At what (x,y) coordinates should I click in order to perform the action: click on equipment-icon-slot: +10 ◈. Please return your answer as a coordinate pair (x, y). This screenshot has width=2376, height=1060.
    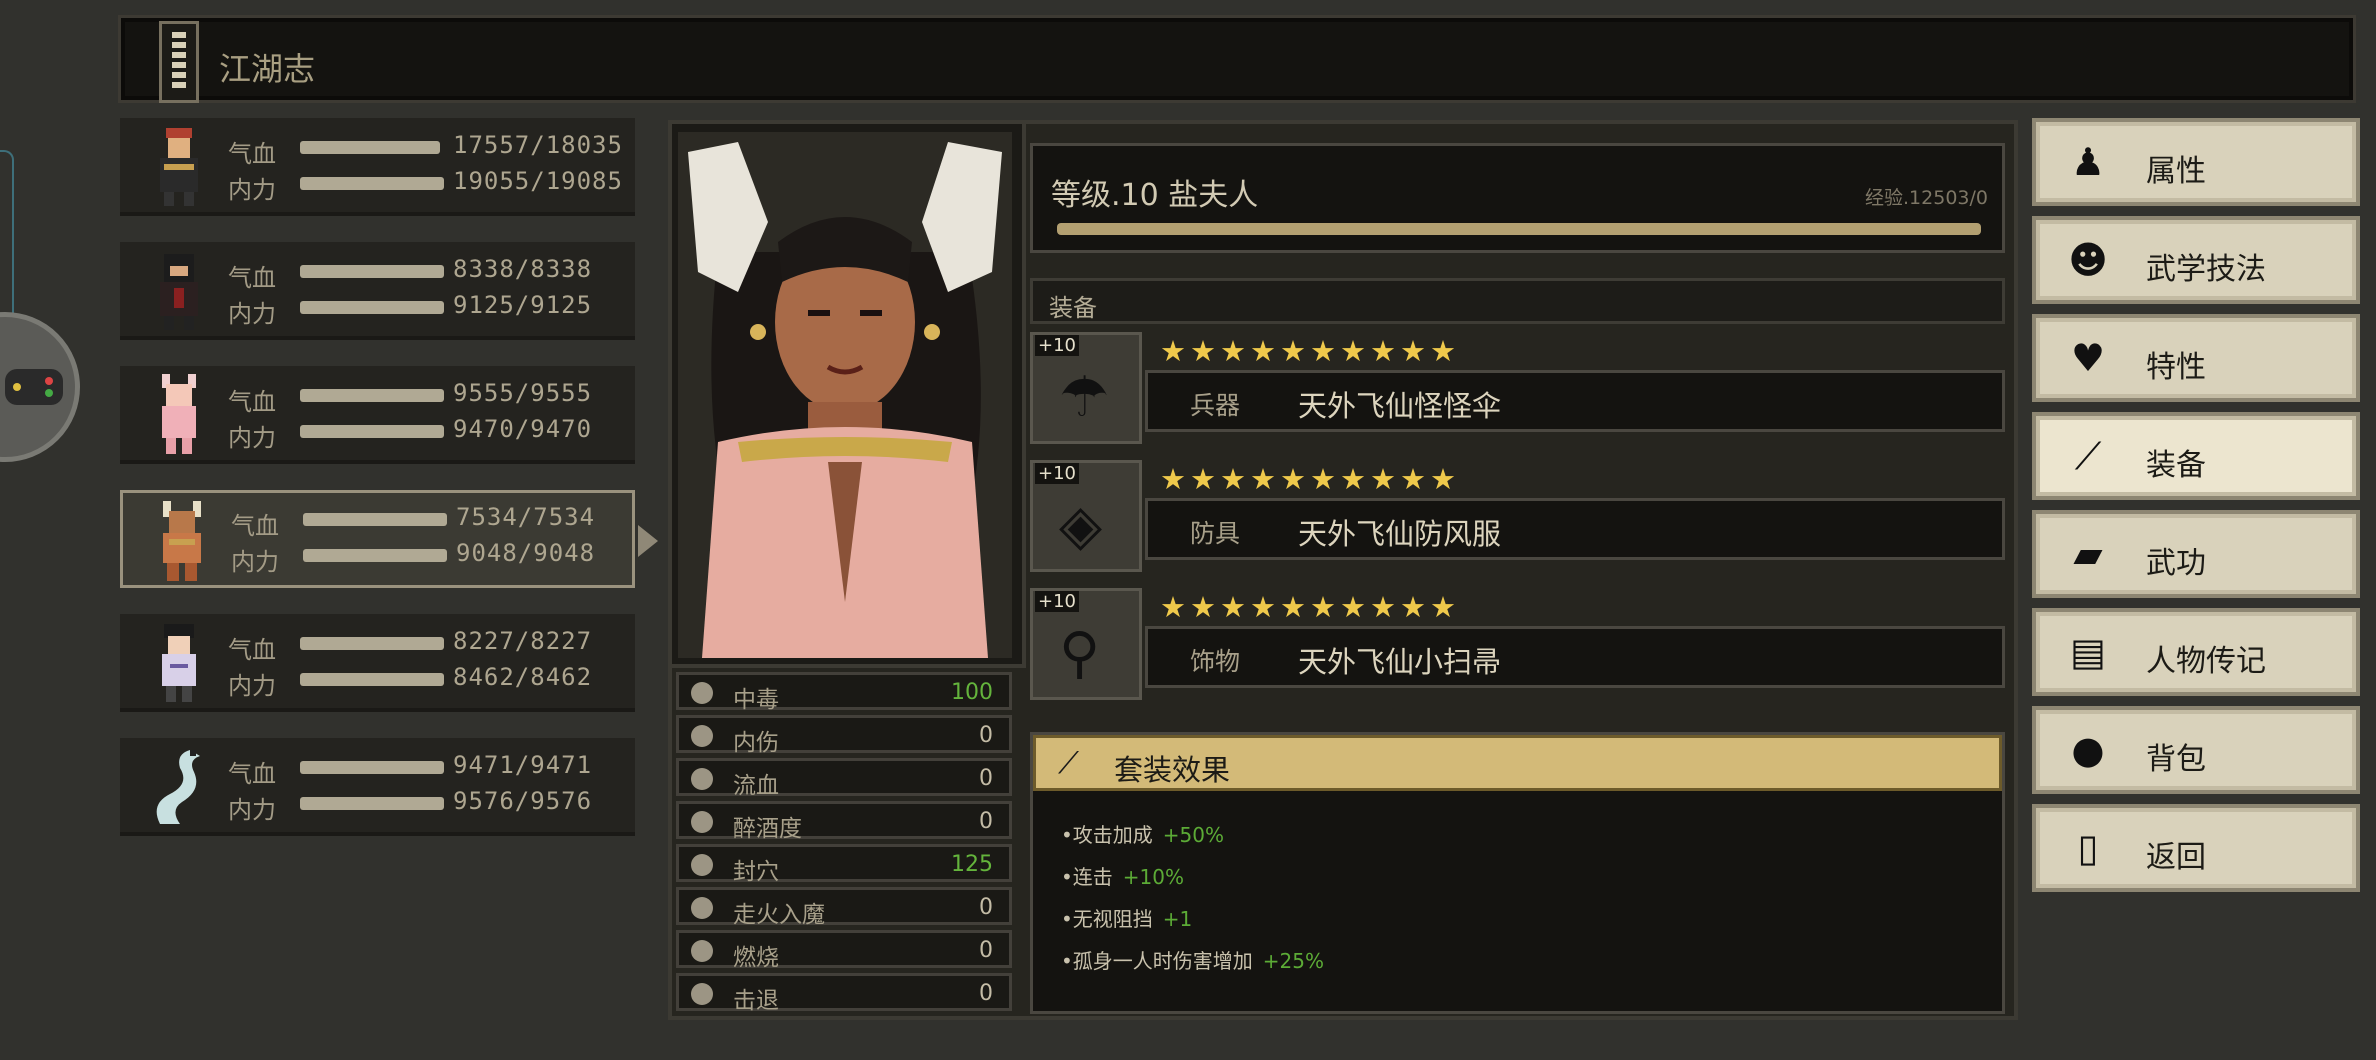
    Looking at the image, I should click on (1086, 516).